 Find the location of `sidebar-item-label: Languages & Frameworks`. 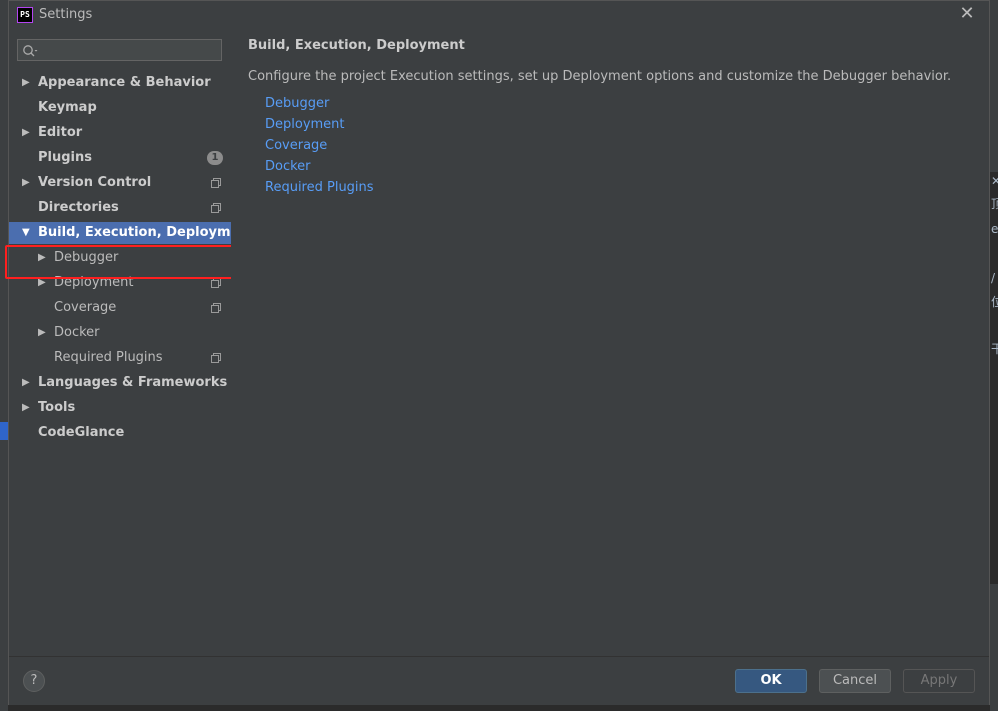

sidebar-item-label: Languages & Frameworks is located at coordinates (133, 382).